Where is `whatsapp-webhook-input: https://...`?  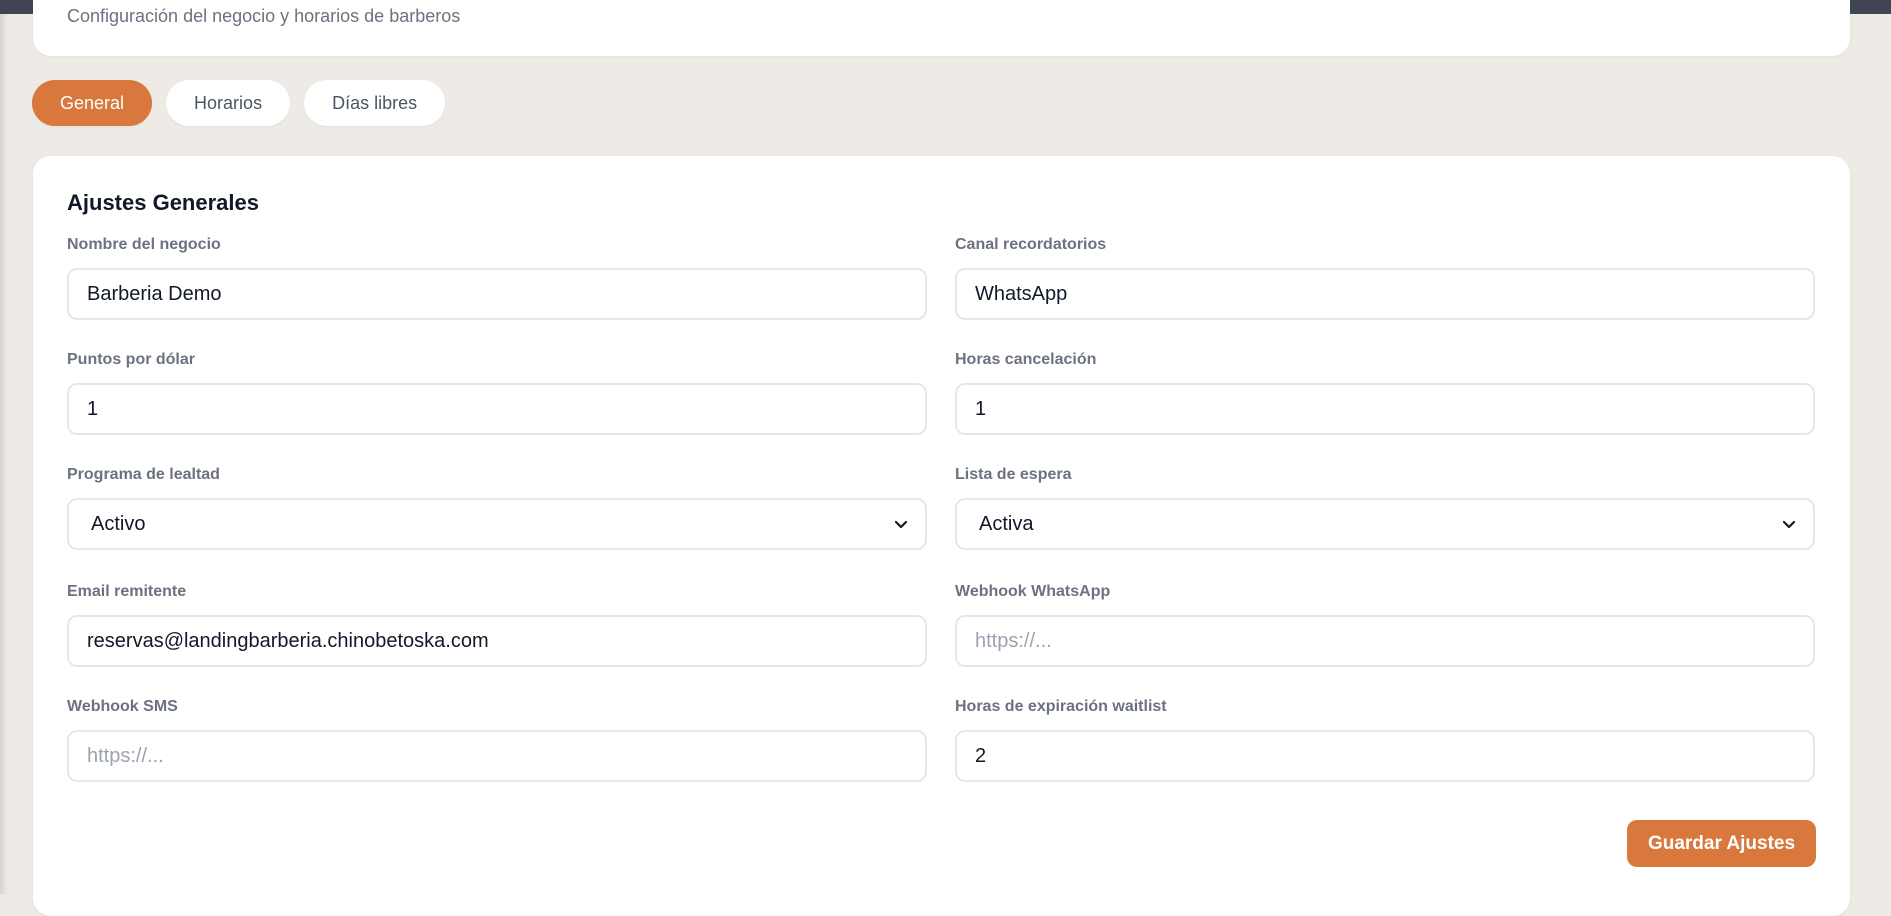
whatsapp-webhook-input: https://... is located at coordinates (1385, 641).